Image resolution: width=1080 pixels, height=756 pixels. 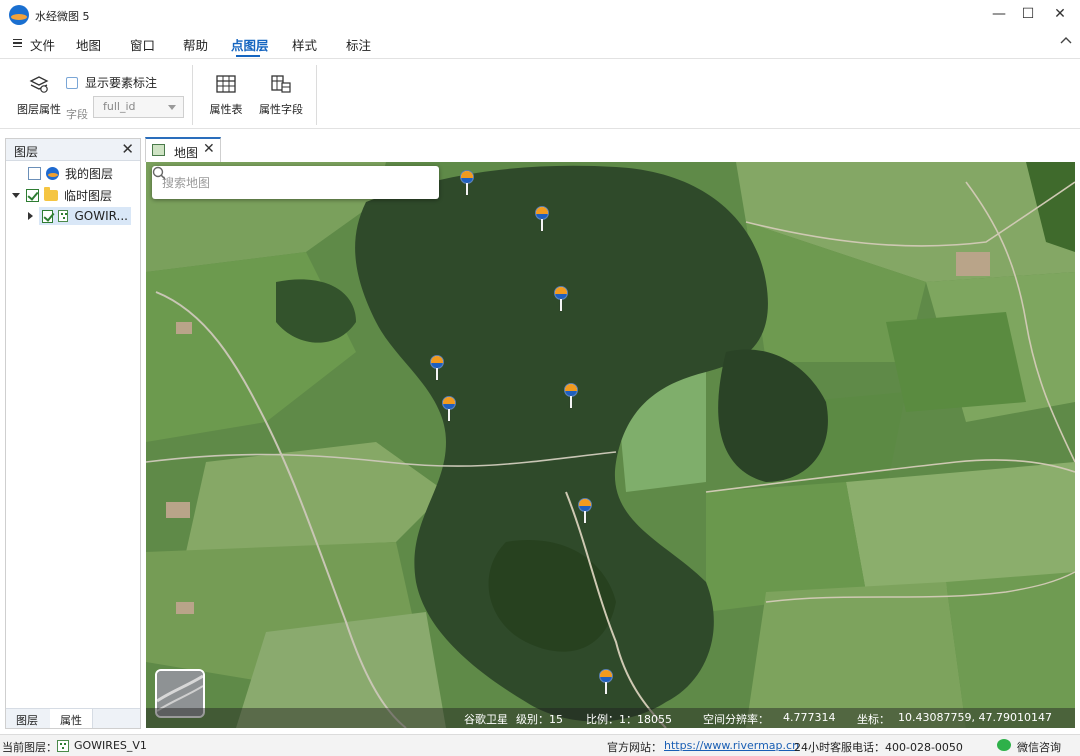 I want to click on search-icon, so click(x=159, y=173).